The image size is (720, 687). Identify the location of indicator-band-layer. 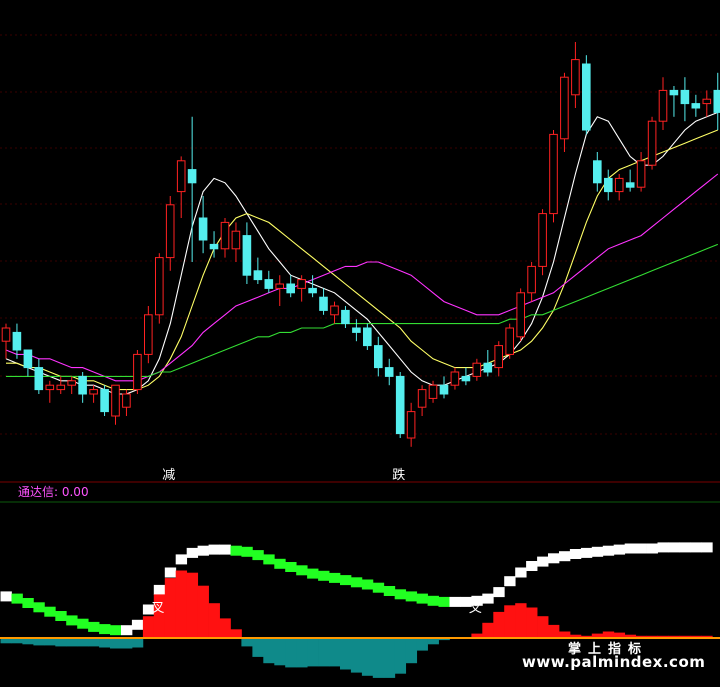
(356, 589).